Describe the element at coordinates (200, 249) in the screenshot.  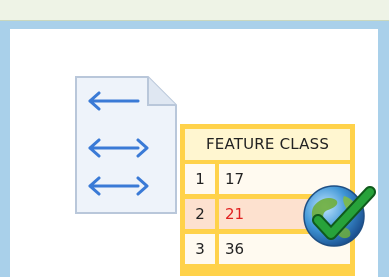
I see `row-index: 3` at that location.